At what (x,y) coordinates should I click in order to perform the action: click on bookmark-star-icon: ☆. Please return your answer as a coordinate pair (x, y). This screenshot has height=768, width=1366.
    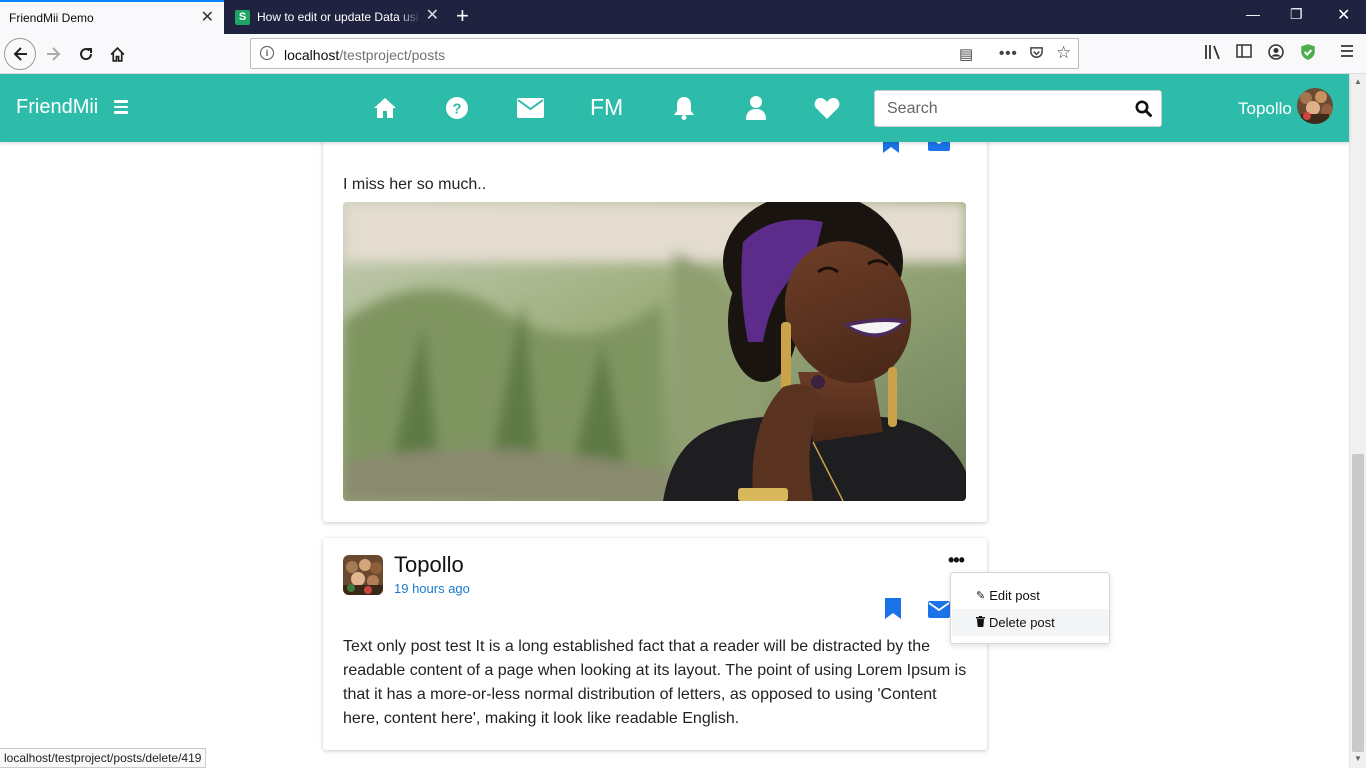
    Looking at the image, I should click on (1063, 53).